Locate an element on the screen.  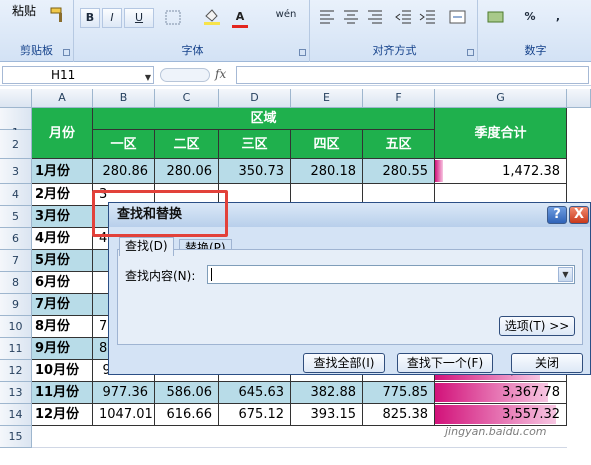
formula-input is located at coordinates (412, 75).